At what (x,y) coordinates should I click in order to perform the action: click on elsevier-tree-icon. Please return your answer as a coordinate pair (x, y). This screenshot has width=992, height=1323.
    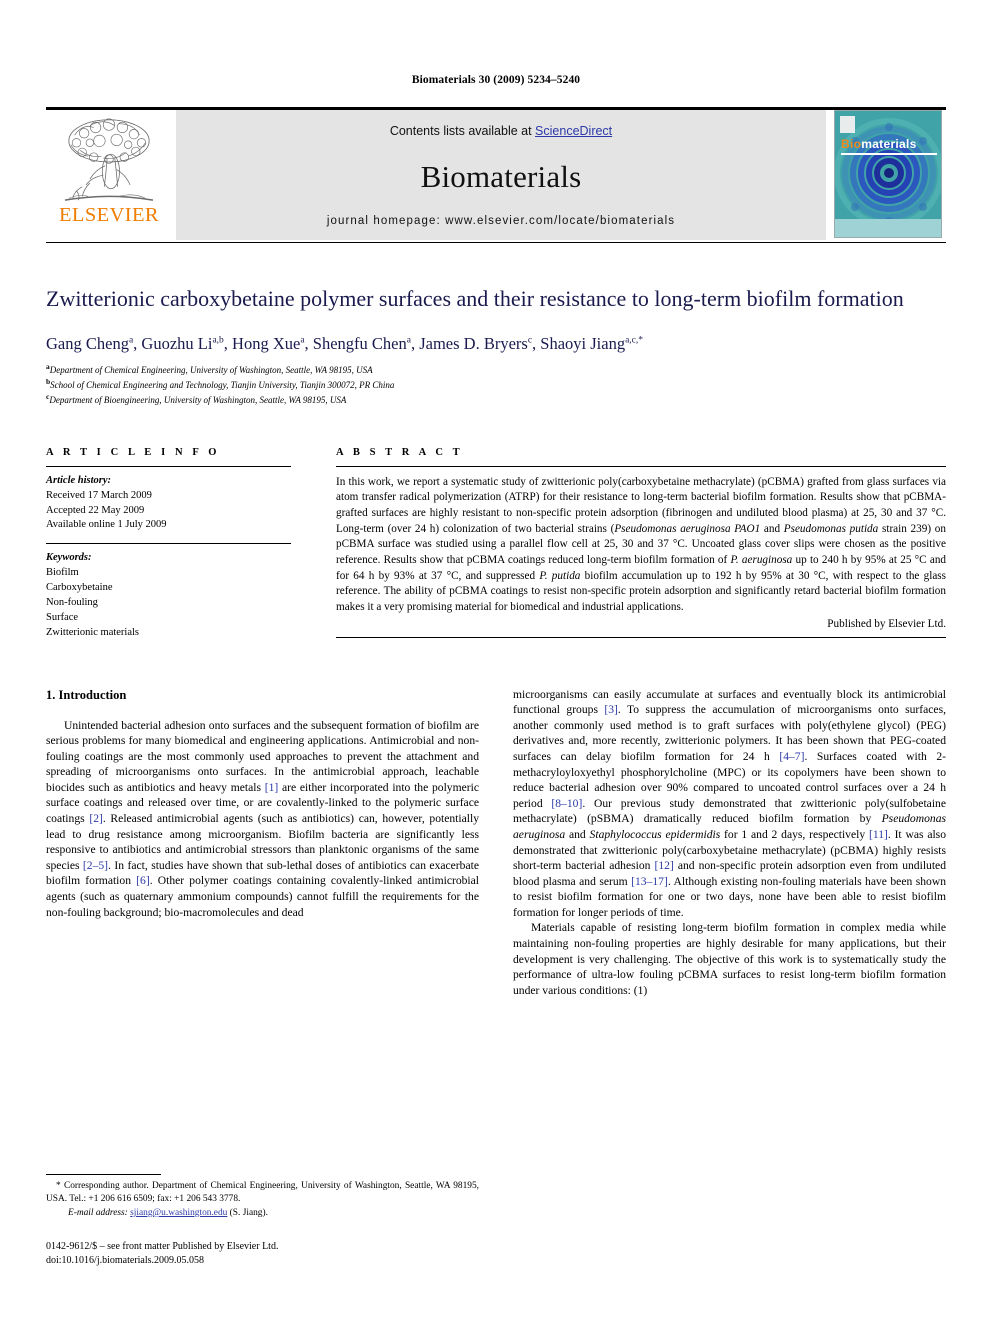
    Looking at the image, I should click on (109, 159).